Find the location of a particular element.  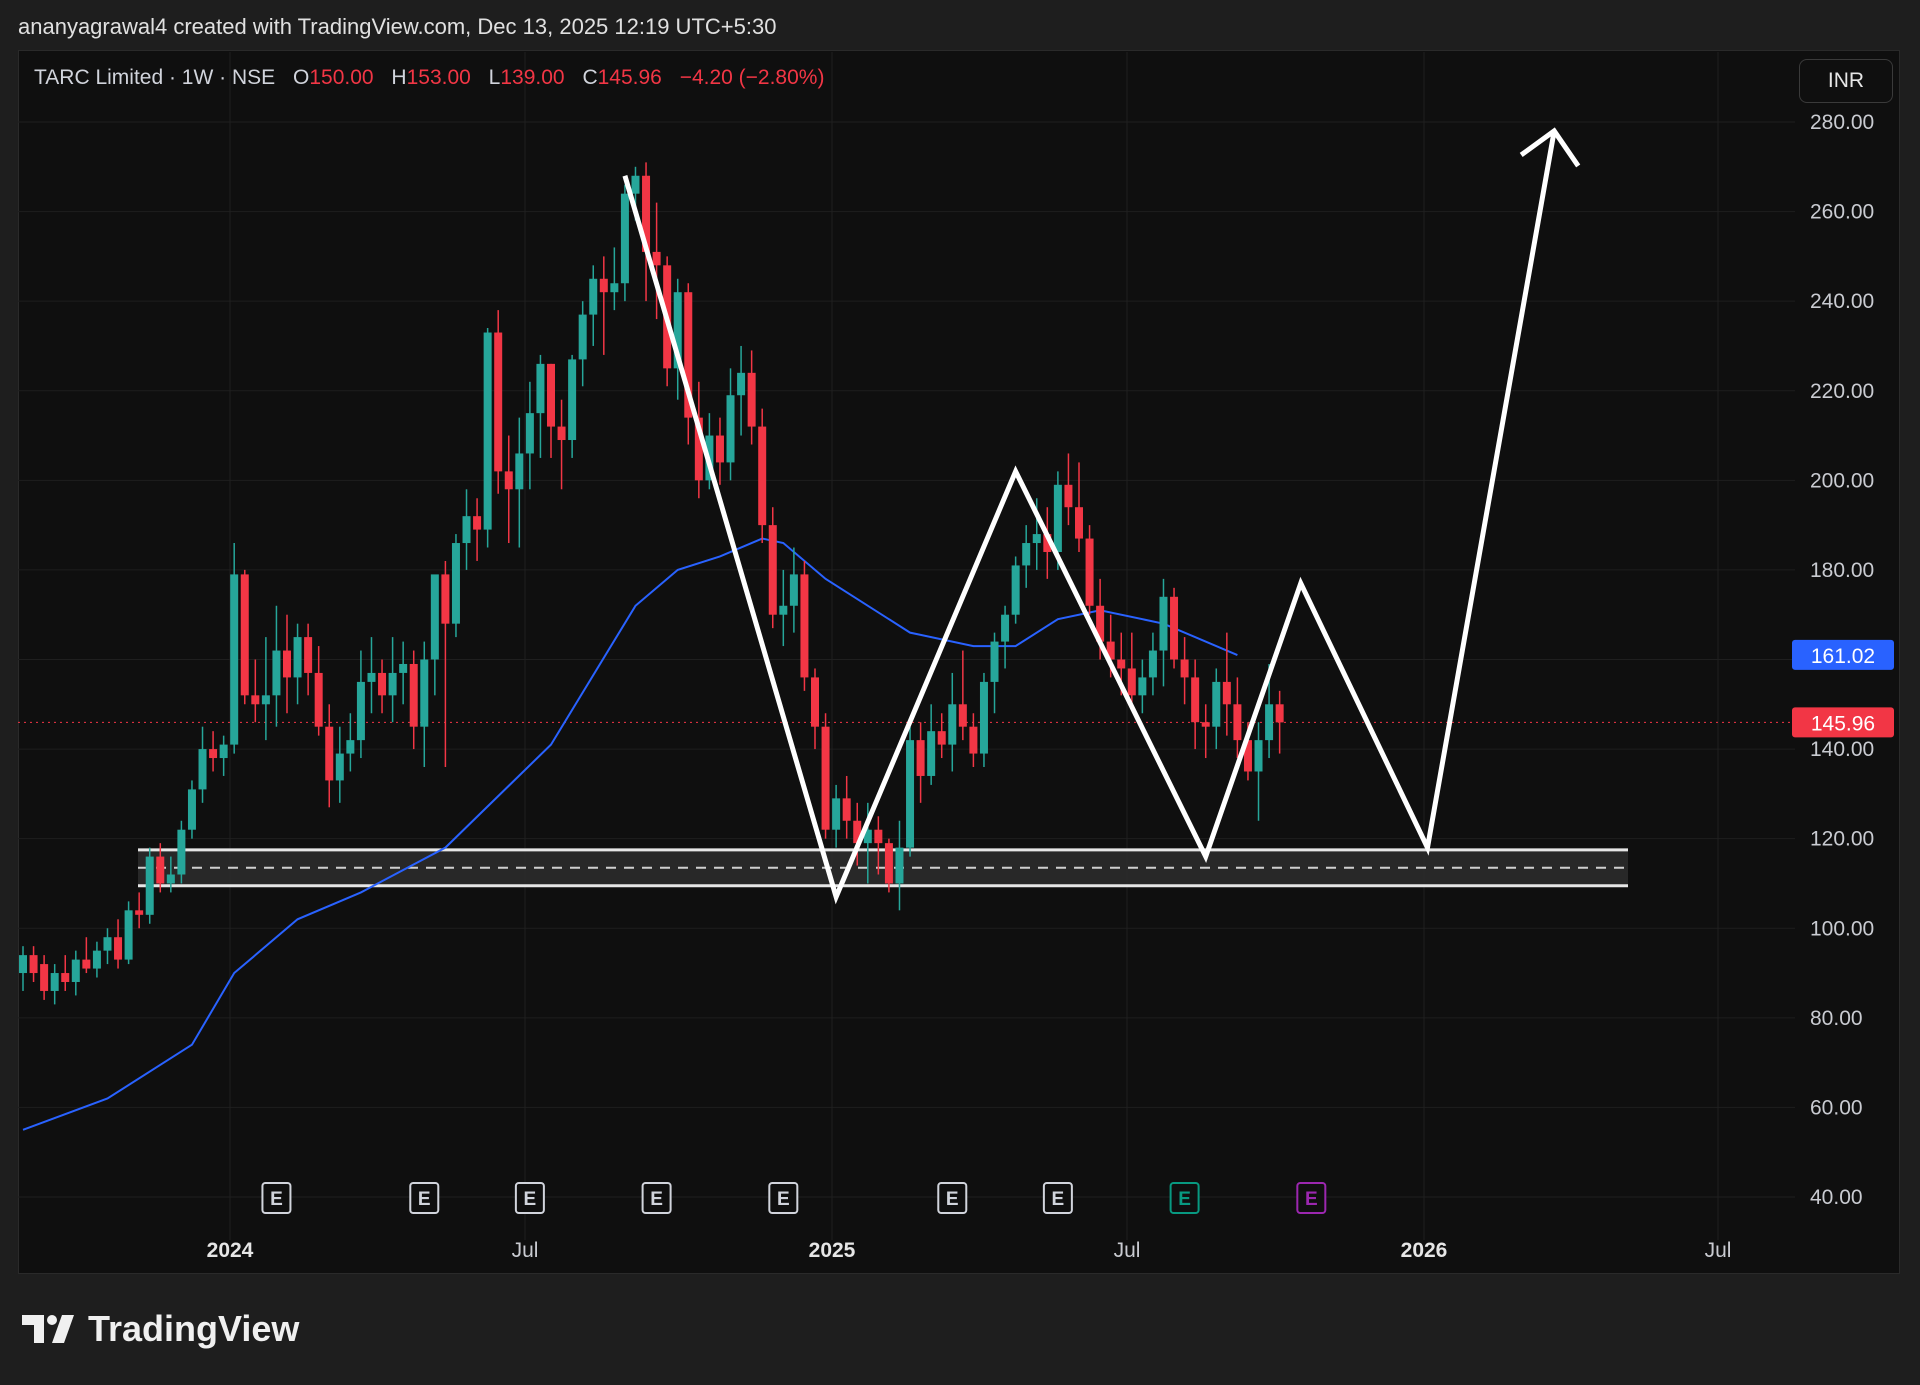

x-tick-label: 2026 is located at coordinates (1424, 1250).